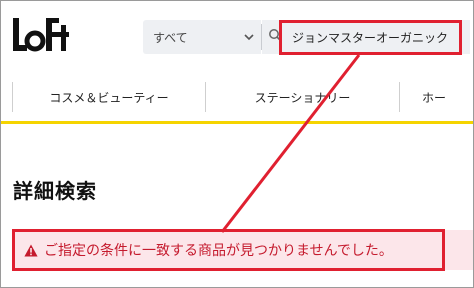 Image resolution: width=474 pixels, height=288 pixels. I want to click on annotation-highlight-search, so click(370, 37).